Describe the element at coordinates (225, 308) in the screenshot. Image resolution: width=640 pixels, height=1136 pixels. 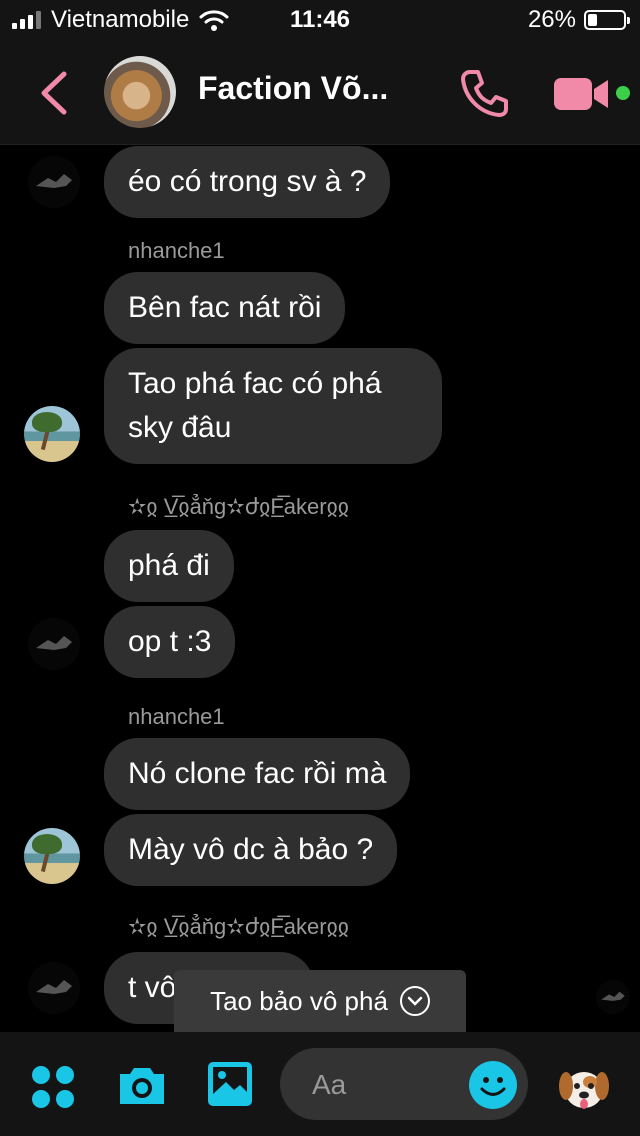
I see `message-bubble: Bên fac nát rồi` at that location.